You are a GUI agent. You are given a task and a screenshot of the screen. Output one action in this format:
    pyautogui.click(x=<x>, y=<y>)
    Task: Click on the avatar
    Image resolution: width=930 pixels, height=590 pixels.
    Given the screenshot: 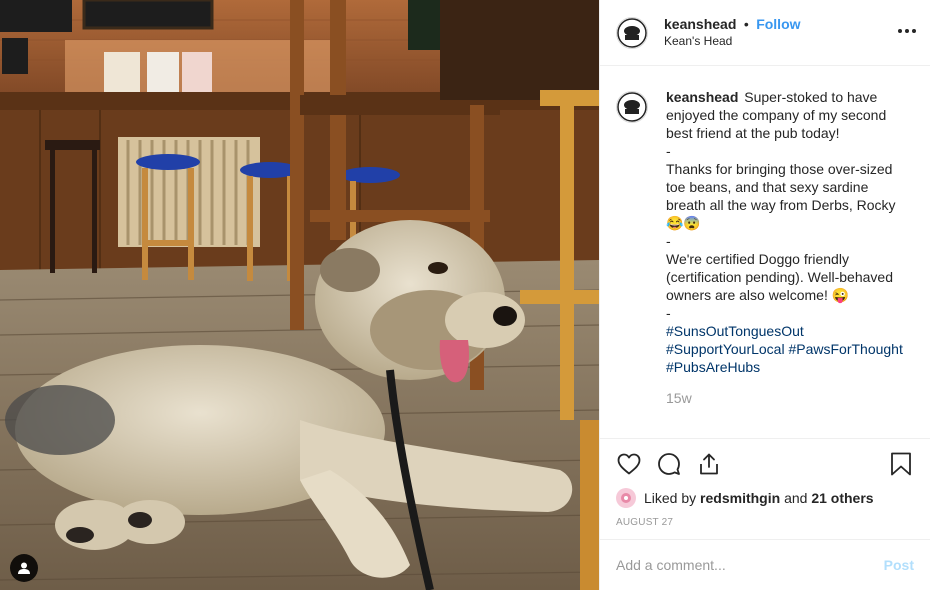 What is the action you would take?
    pyautogui.click(x=632, y=32)
    